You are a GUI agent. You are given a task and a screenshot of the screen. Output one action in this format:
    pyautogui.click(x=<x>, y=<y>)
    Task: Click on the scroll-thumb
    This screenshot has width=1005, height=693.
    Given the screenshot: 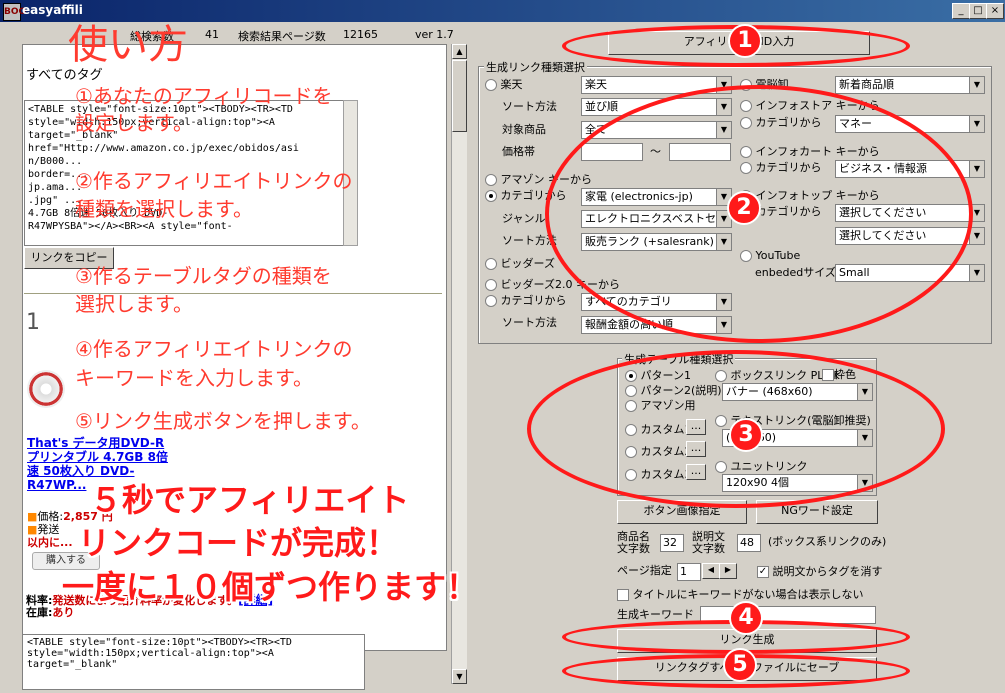 What is the action you would take?
    pyautogui.click(x=459, y=96)
    